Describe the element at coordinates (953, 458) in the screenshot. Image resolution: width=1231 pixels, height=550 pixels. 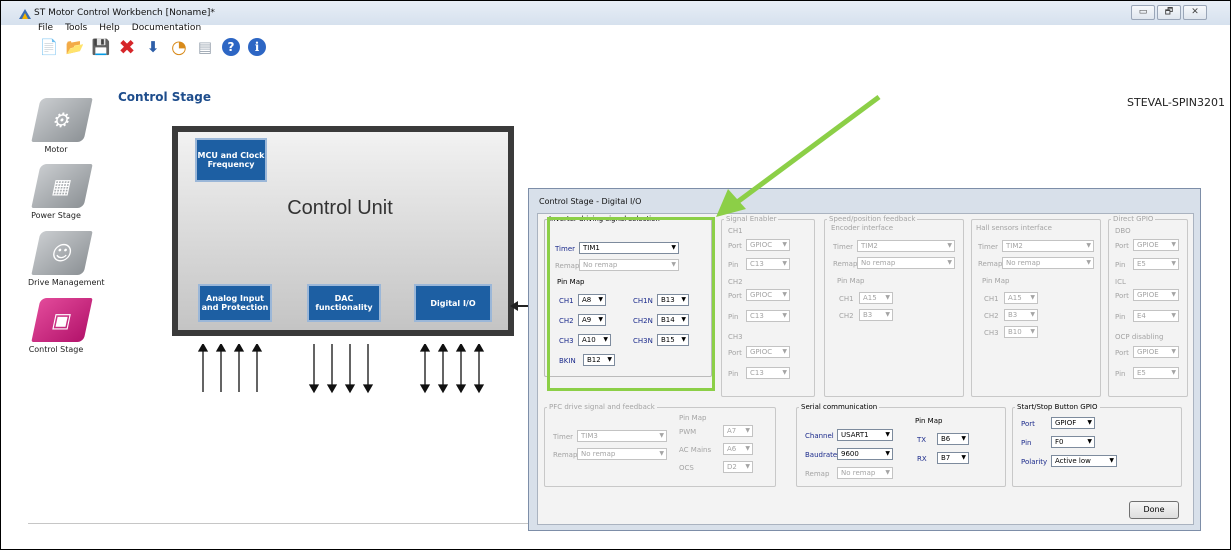
I see `rx-select: B7` at that location.